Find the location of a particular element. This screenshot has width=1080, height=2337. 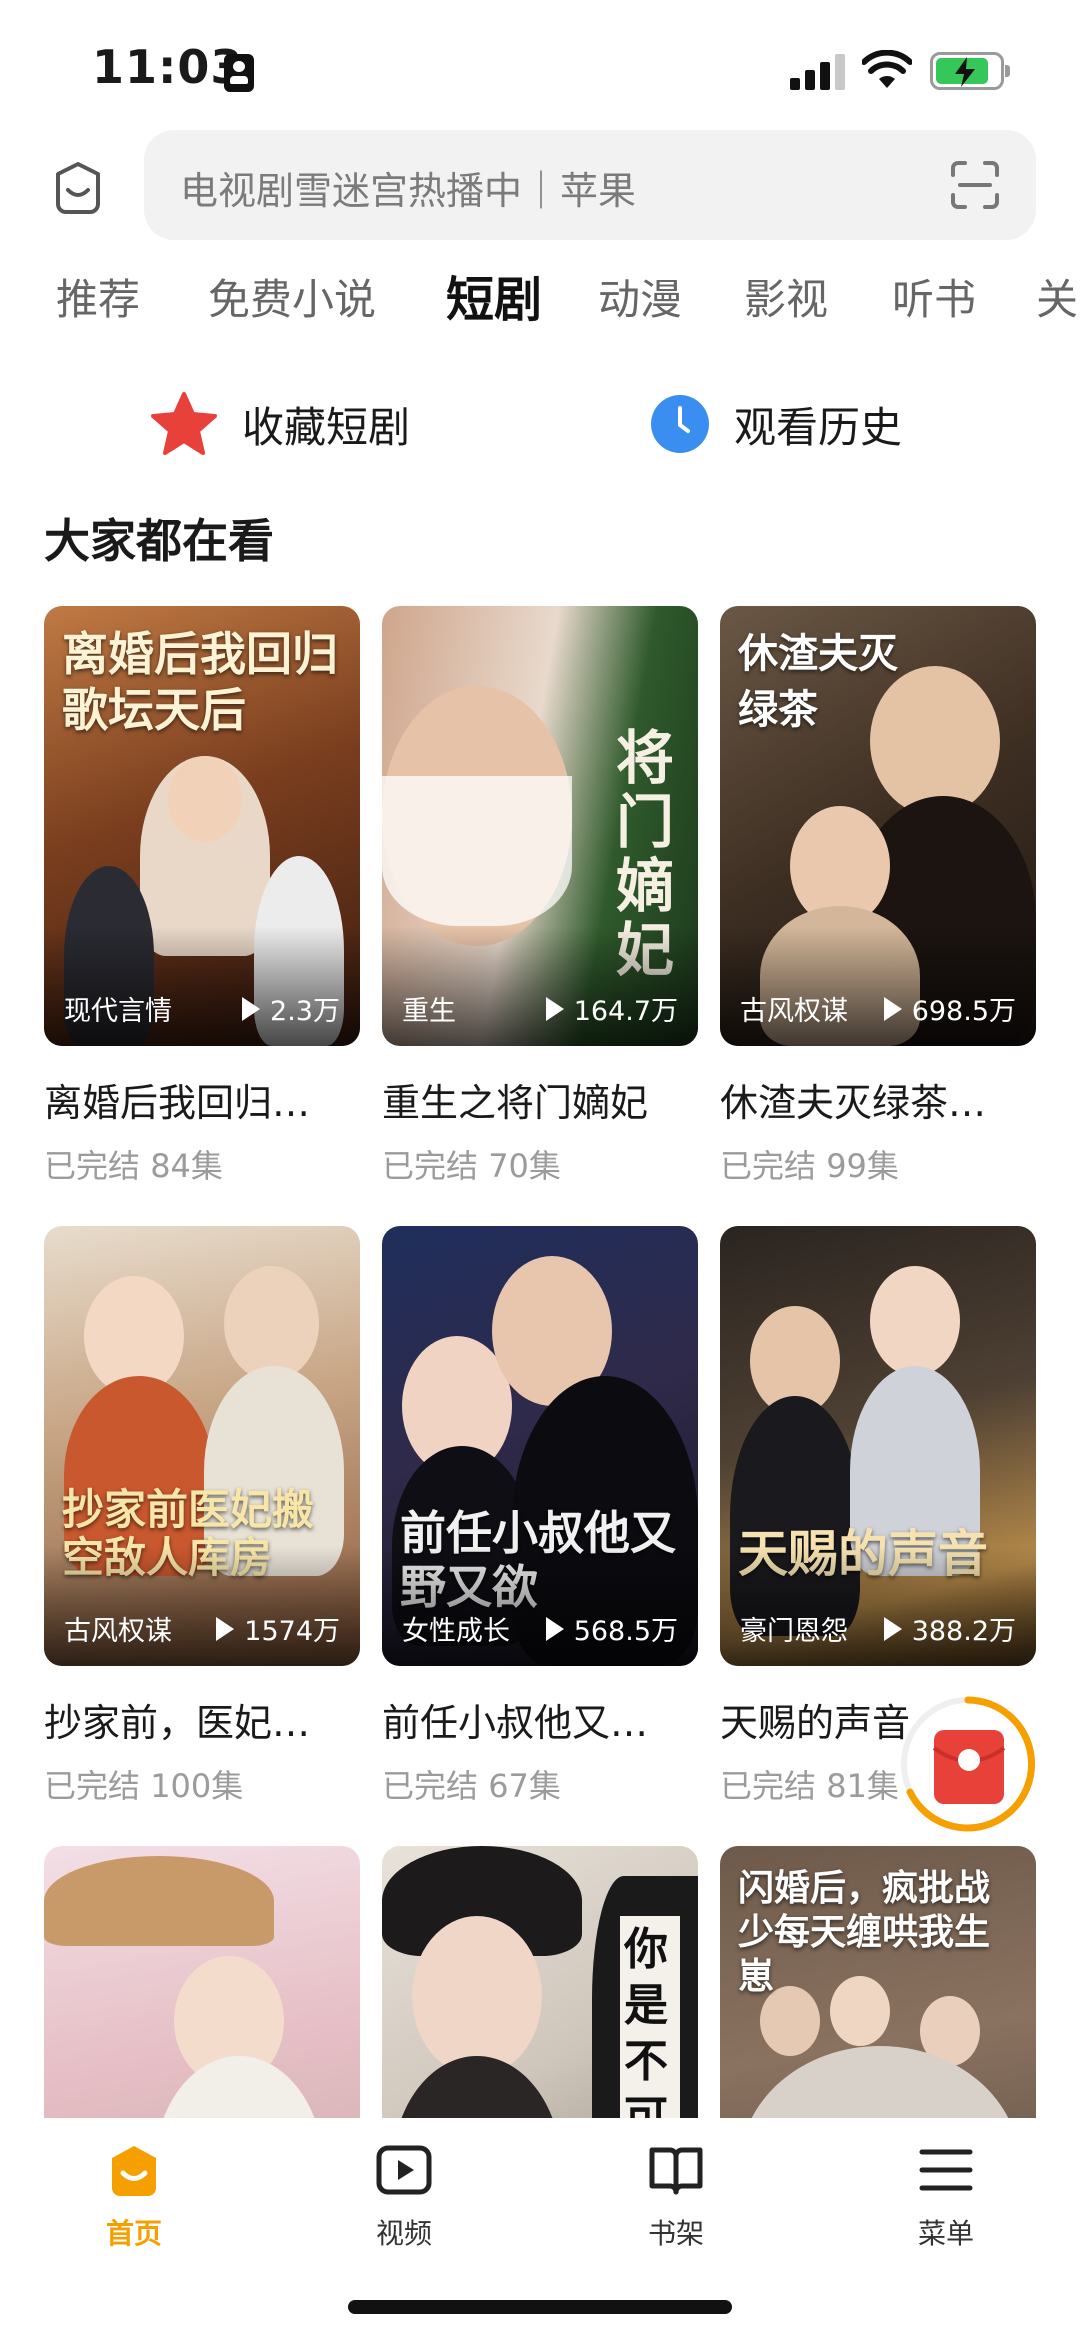

favorites-label: 收藏短剧 is located at coordinates (326, 427).